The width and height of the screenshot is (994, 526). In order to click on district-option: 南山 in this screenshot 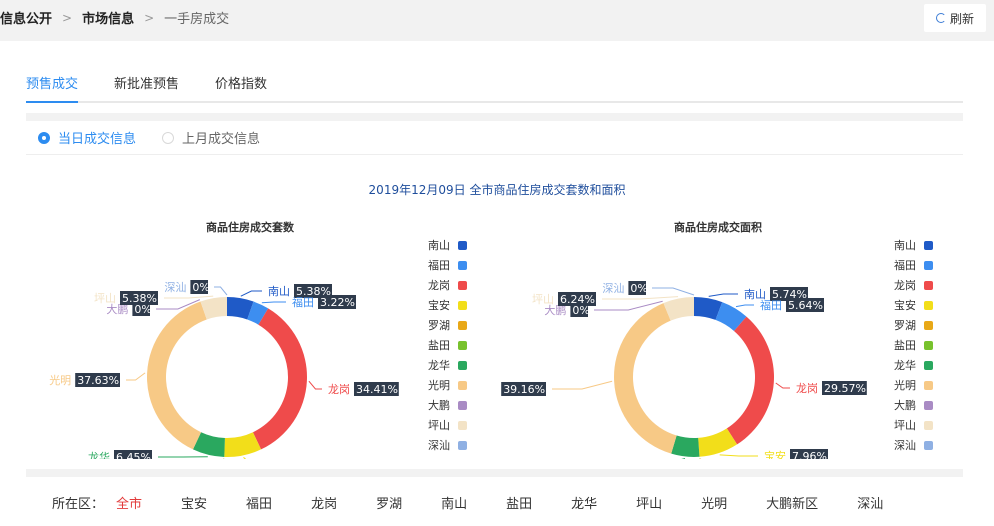, I will do `click(454, 502)`.